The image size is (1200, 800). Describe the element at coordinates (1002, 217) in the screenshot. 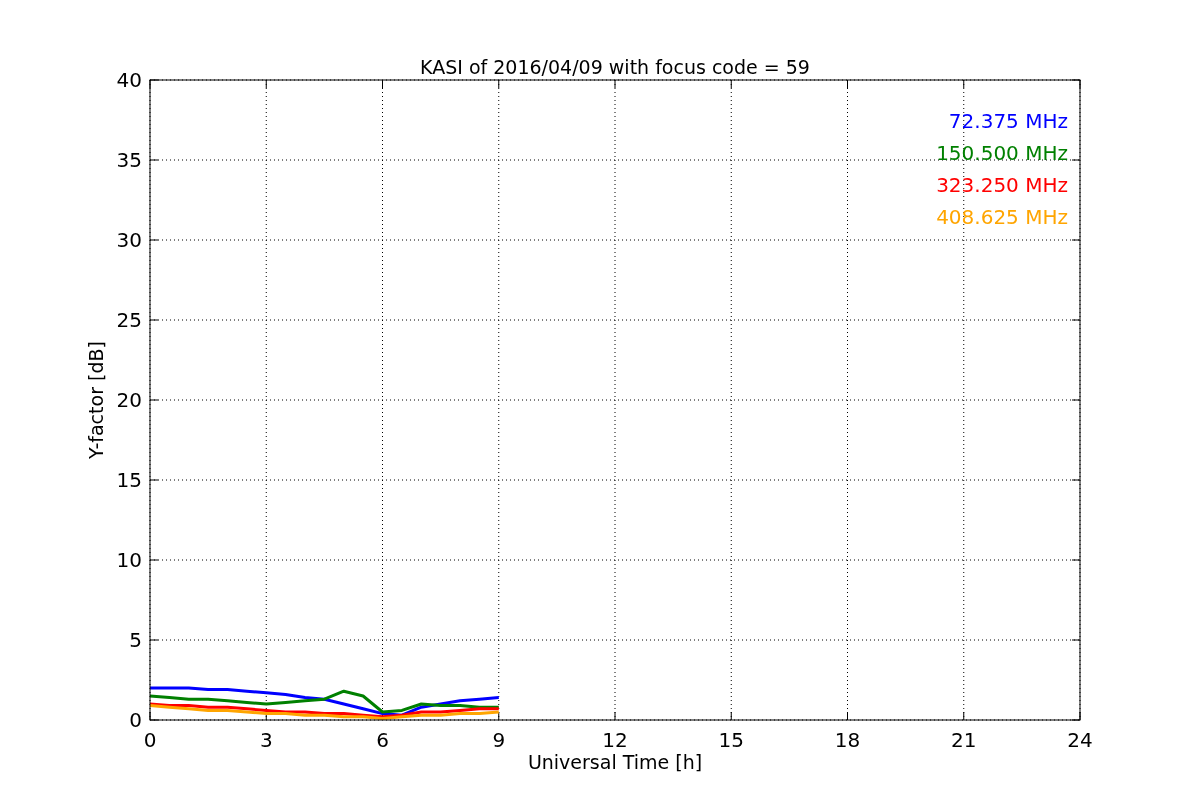

I see `legend-entry: 408.625 MHz` at that location.